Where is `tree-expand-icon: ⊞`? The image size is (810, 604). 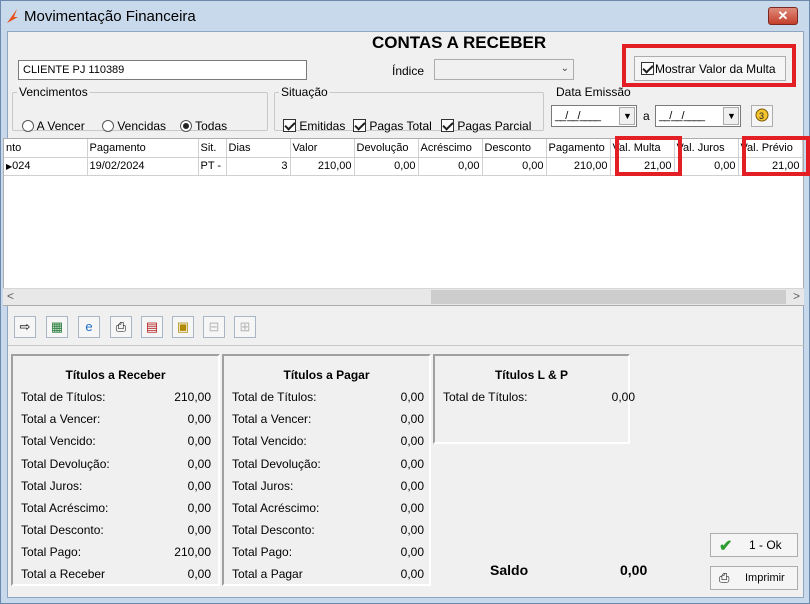 tree-expand-icon: ⊞ is located at coordinates (245, 327).